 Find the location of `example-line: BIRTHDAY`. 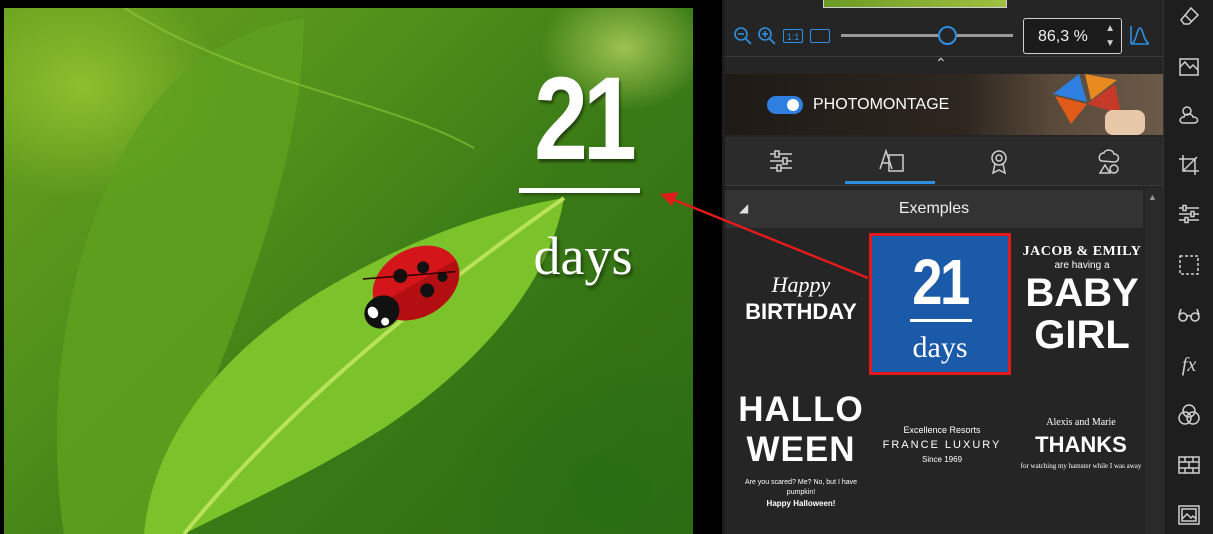

example-line: BIRTHDAY is located at coordinates (801, 311).